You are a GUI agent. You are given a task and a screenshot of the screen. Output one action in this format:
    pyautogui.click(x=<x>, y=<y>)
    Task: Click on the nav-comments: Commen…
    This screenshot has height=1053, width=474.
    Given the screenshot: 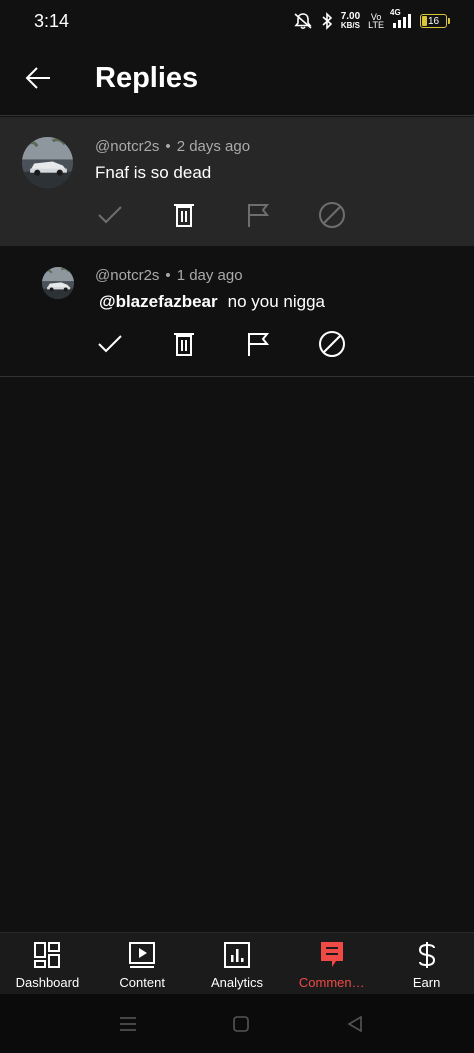 What is the action you would take?
    pyautogui.click(x=331, y=963)
    